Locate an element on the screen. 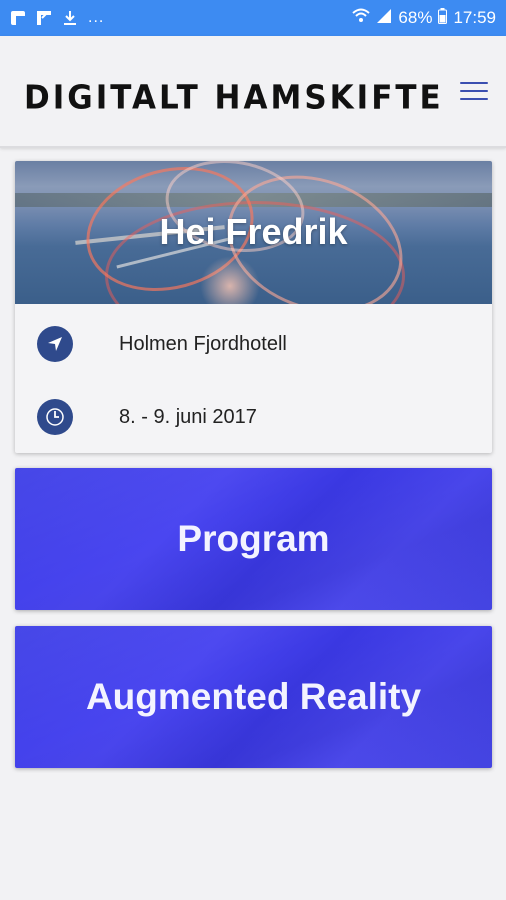 The image size is (506, 900). program-label: Program is located at coordinates (253, 538).